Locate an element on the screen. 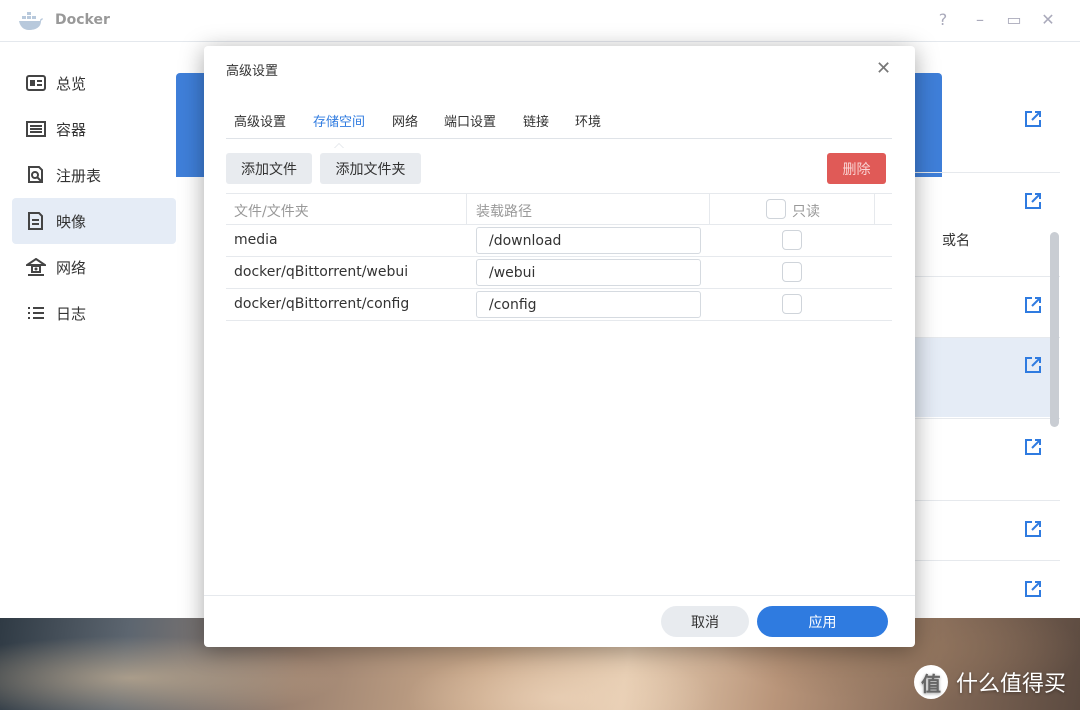 This screenshot has width=1080, height=710. network-icon is located at coordinates (36, 267).